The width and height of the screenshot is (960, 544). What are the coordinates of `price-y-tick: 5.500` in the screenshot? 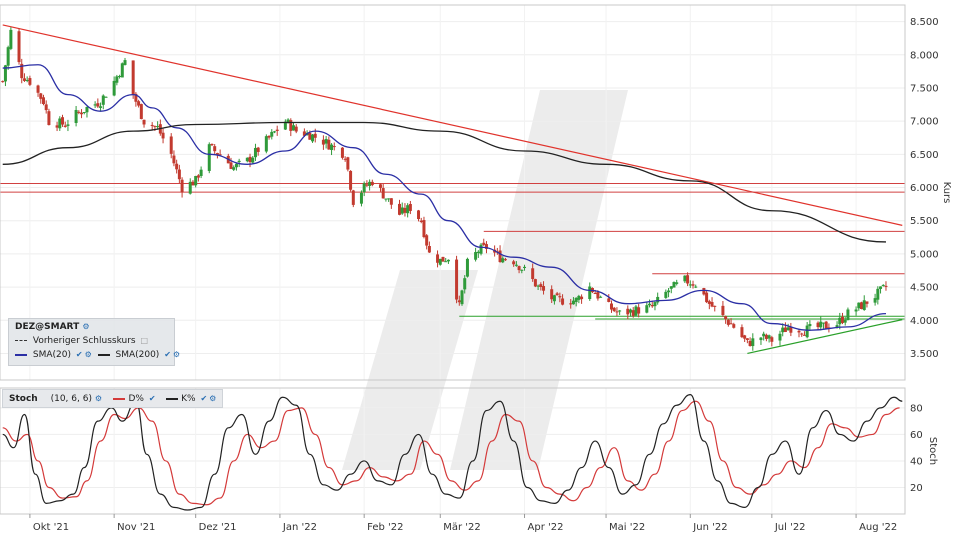 It's located at (924, 221).